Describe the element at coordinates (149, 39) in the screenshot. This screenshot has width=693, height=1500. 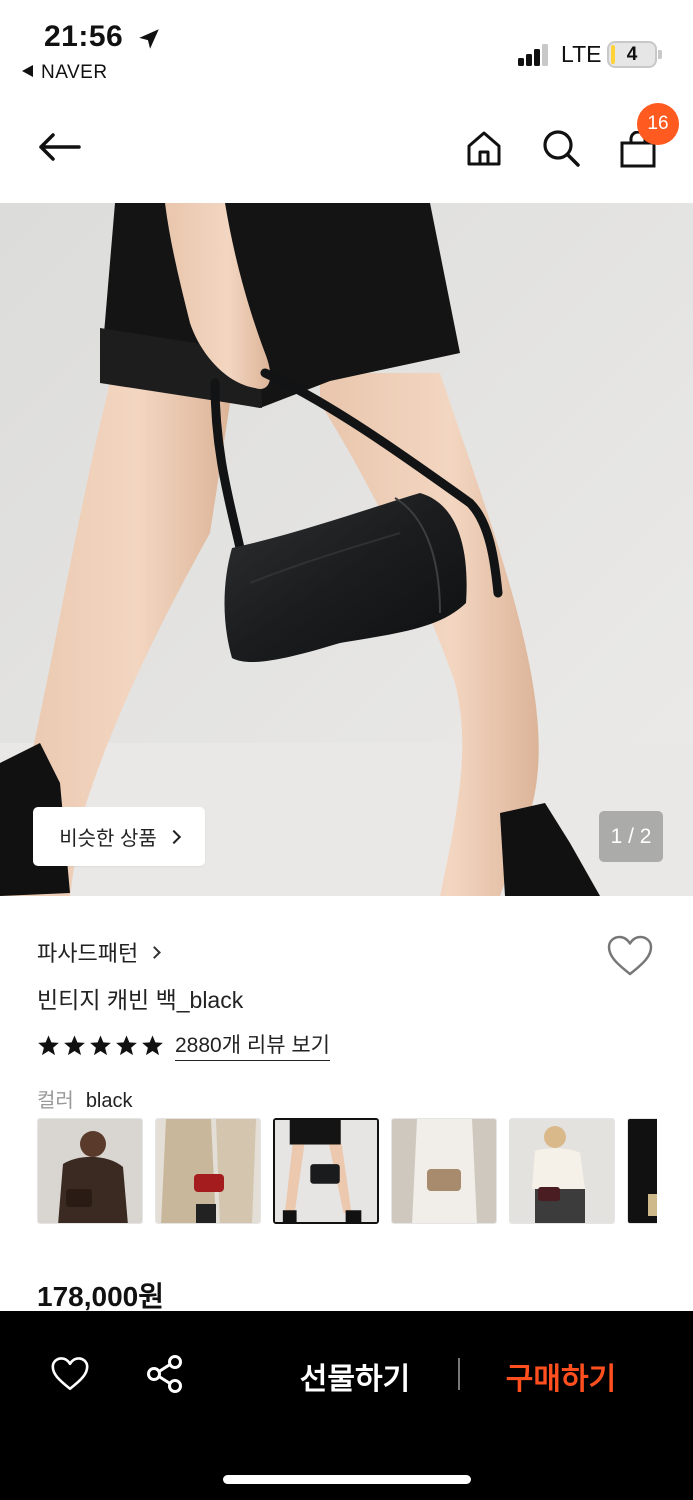
I see `location-arrow-icon` at that location.